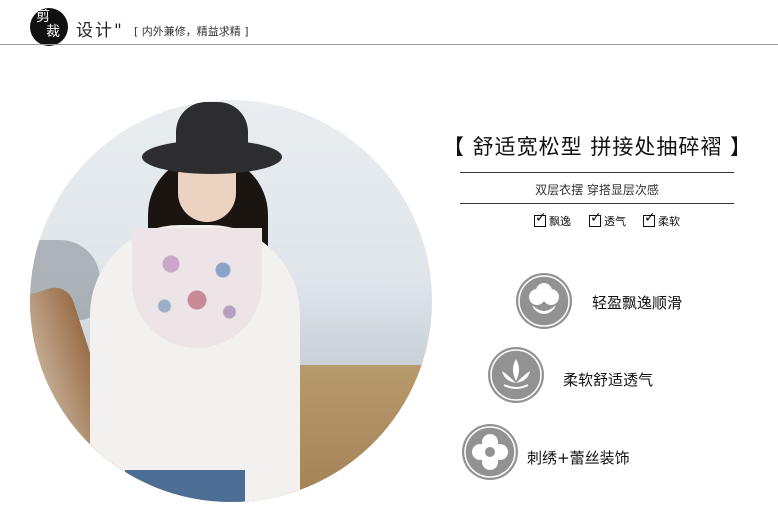 The height and width of the screenshot is (532, 778). I want to click on feature-label: 刺绣+蕾丝装饰, so click(578, 458).